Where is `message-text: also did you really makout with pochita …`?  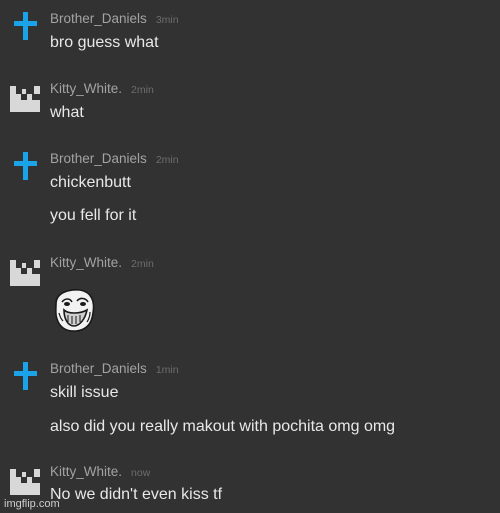 message-text: also did you really makout with pochita … is located at coordinates (223, 426).